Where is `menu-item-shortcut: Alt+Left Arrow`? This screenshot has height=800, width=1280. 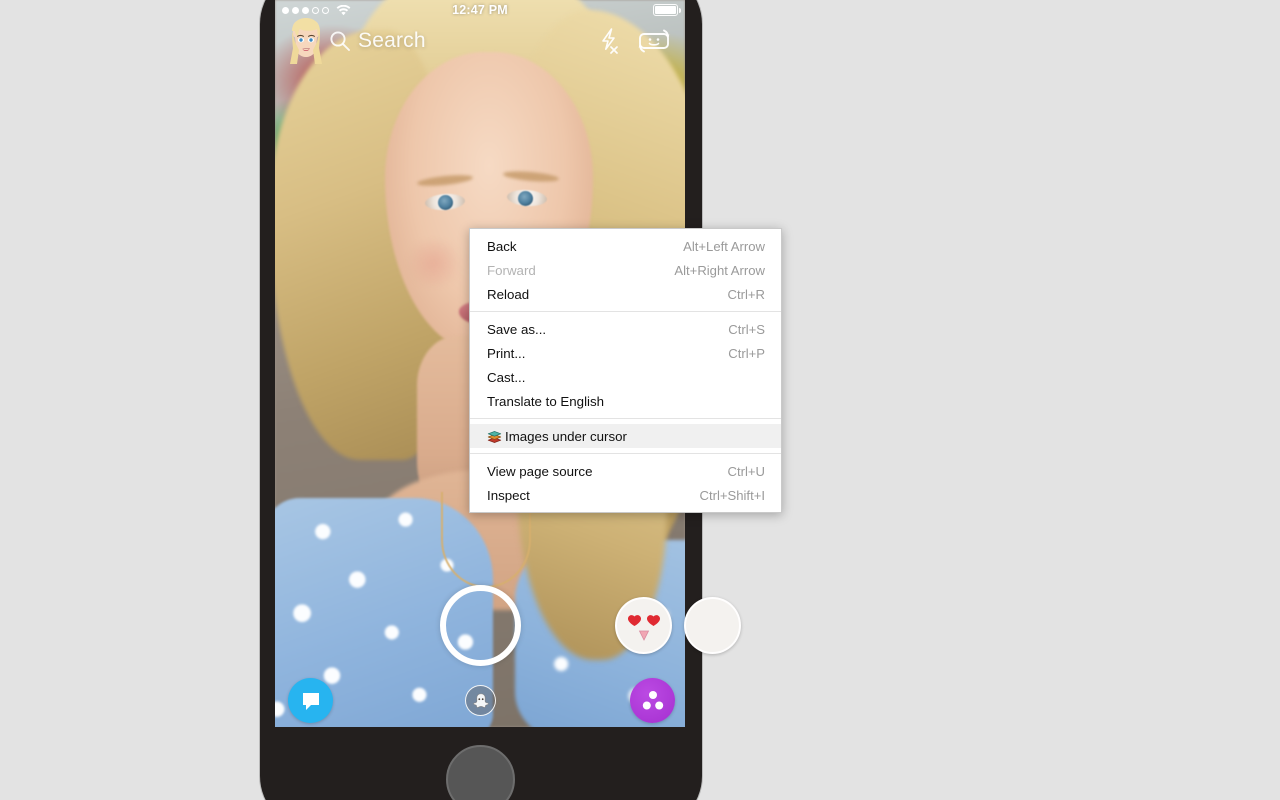
menu-item-shortcut: Alt+Left Arrow is located at coordinates (724, 246).